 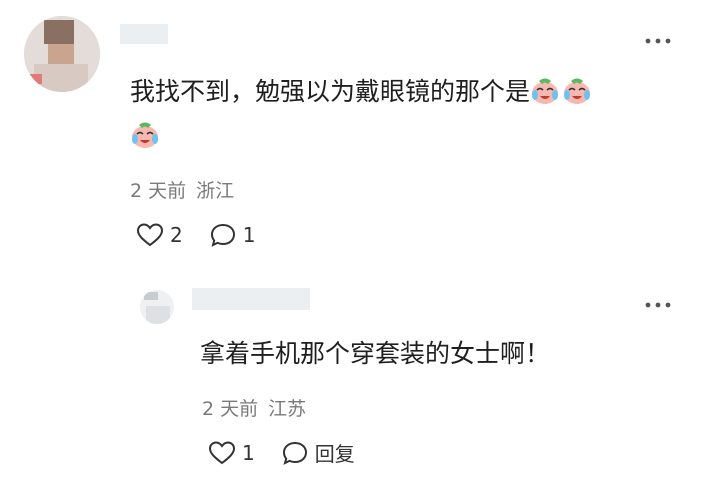 I want to click on comment-meta: 2 天前 浙江, so click(x=182, y=189).